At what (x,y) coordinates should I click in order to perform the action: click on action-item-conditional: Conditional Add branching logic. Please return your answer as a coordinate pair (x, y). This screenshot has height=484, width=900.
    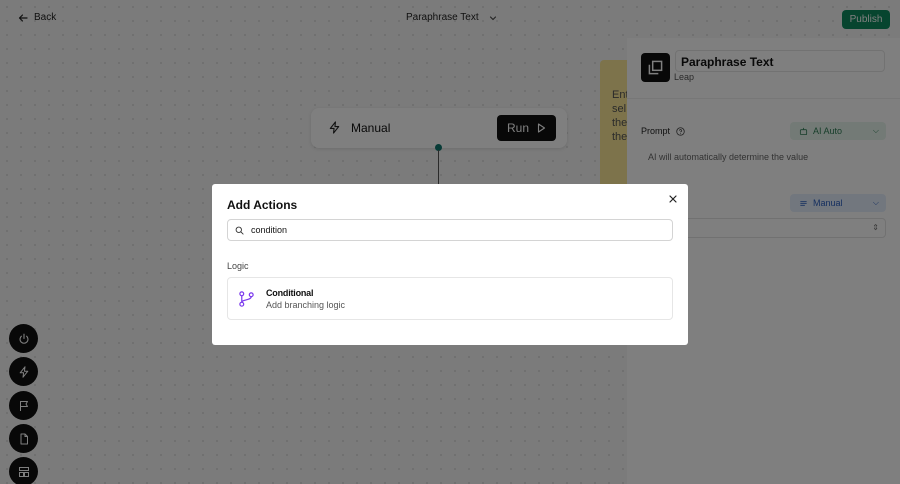
    Looking at the image, I should click on (450, 298).